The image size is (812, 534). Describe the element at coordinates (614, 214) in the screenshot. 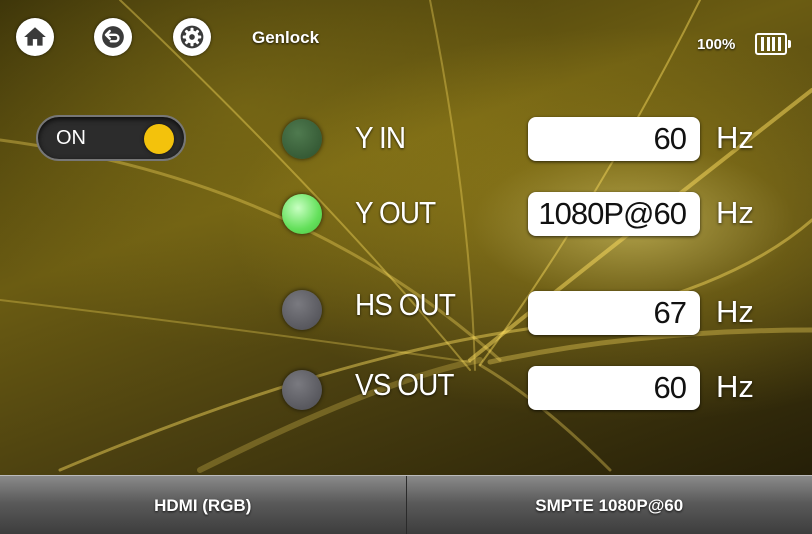

I see `y-out-value-field: 1080P@60` at that location.